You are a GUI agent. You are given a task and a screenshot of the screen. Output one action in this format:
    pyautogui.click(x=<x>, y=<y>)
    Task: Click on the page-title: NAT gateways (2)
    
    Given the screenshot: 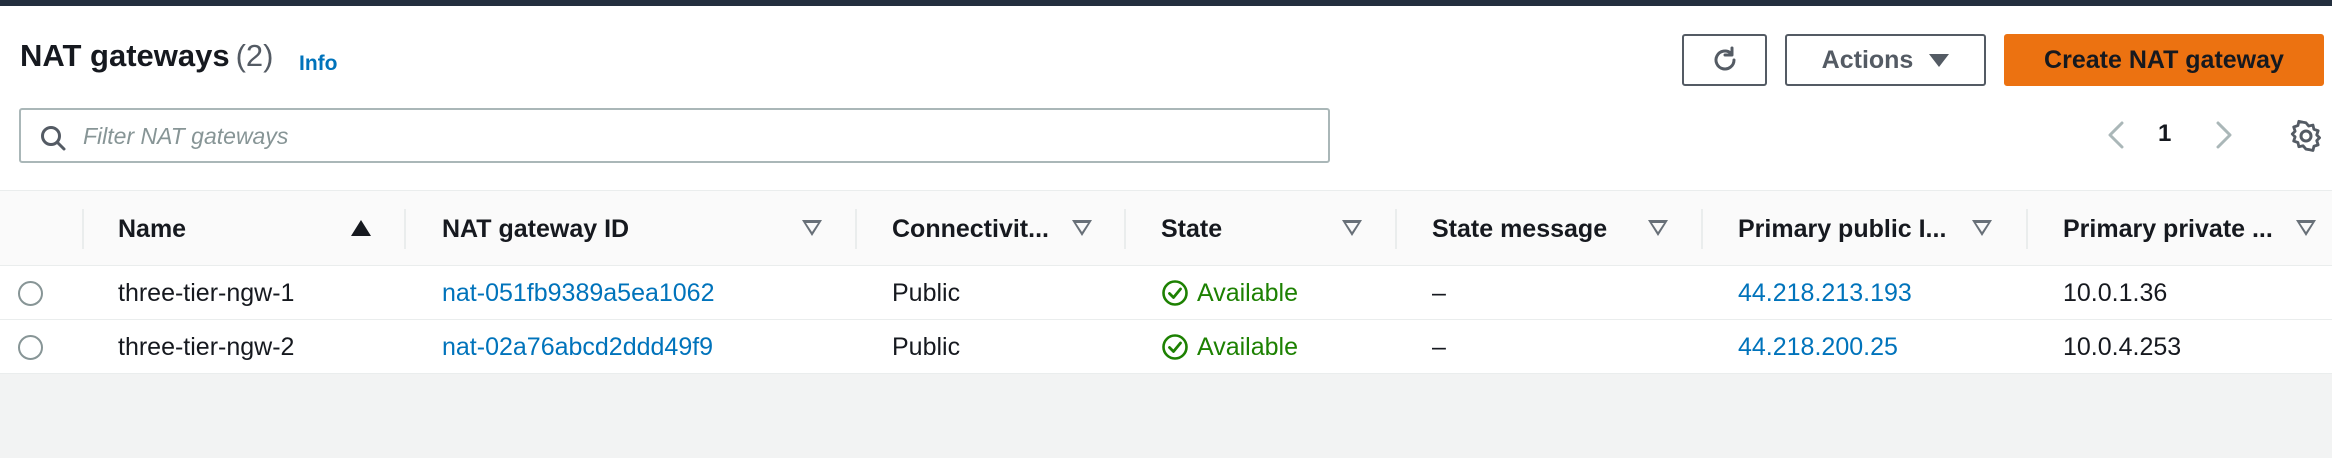 What is the action you would take?
    pyautogui.click(x=147, y=56)
    